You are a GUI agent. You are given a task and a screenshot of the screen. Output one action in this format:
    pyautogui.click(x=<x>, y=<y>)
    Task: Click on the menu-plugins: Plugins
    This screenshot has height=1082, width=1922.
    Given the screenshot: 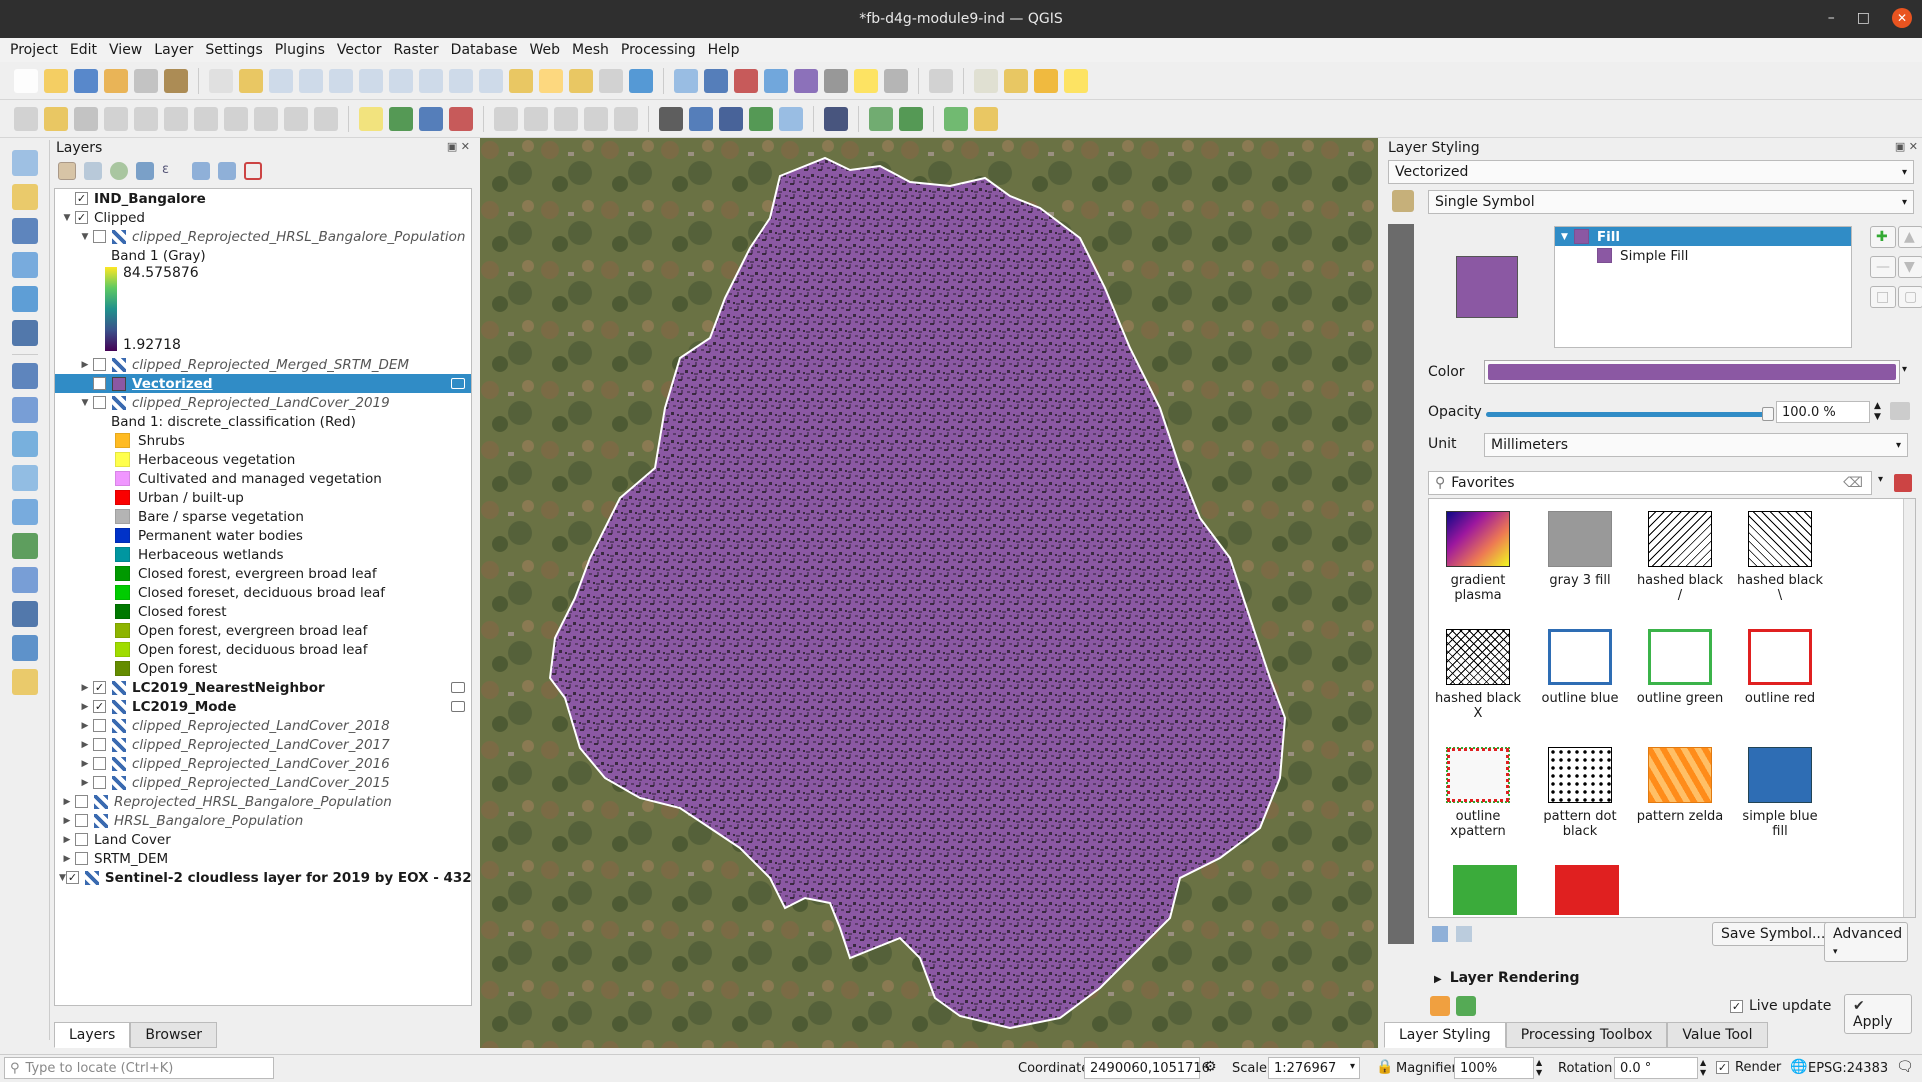 What is the action you would take?
    pyautogui.click(x=300, y=50)
    